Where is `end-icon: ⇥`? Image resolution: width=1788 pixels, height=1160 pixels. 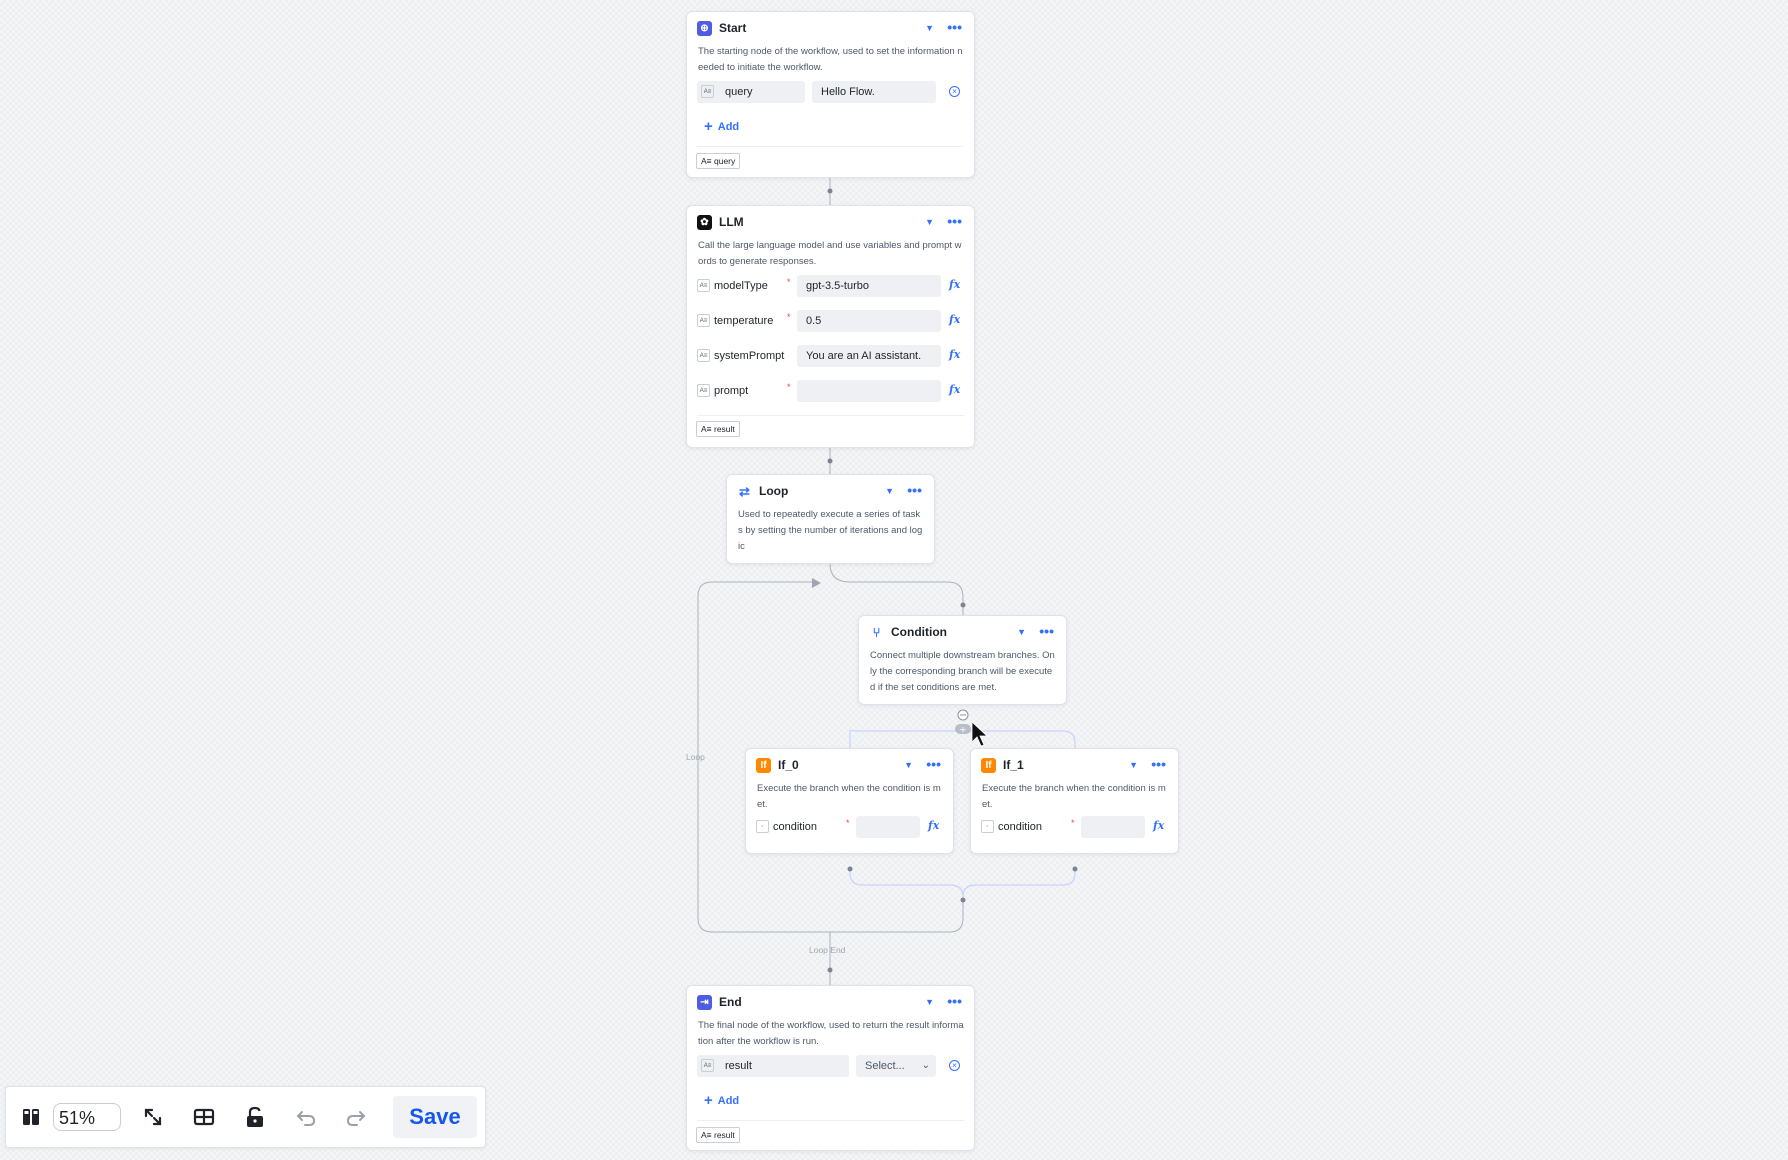
end-icon: ⇥ is located at coordinates (704, 1002).